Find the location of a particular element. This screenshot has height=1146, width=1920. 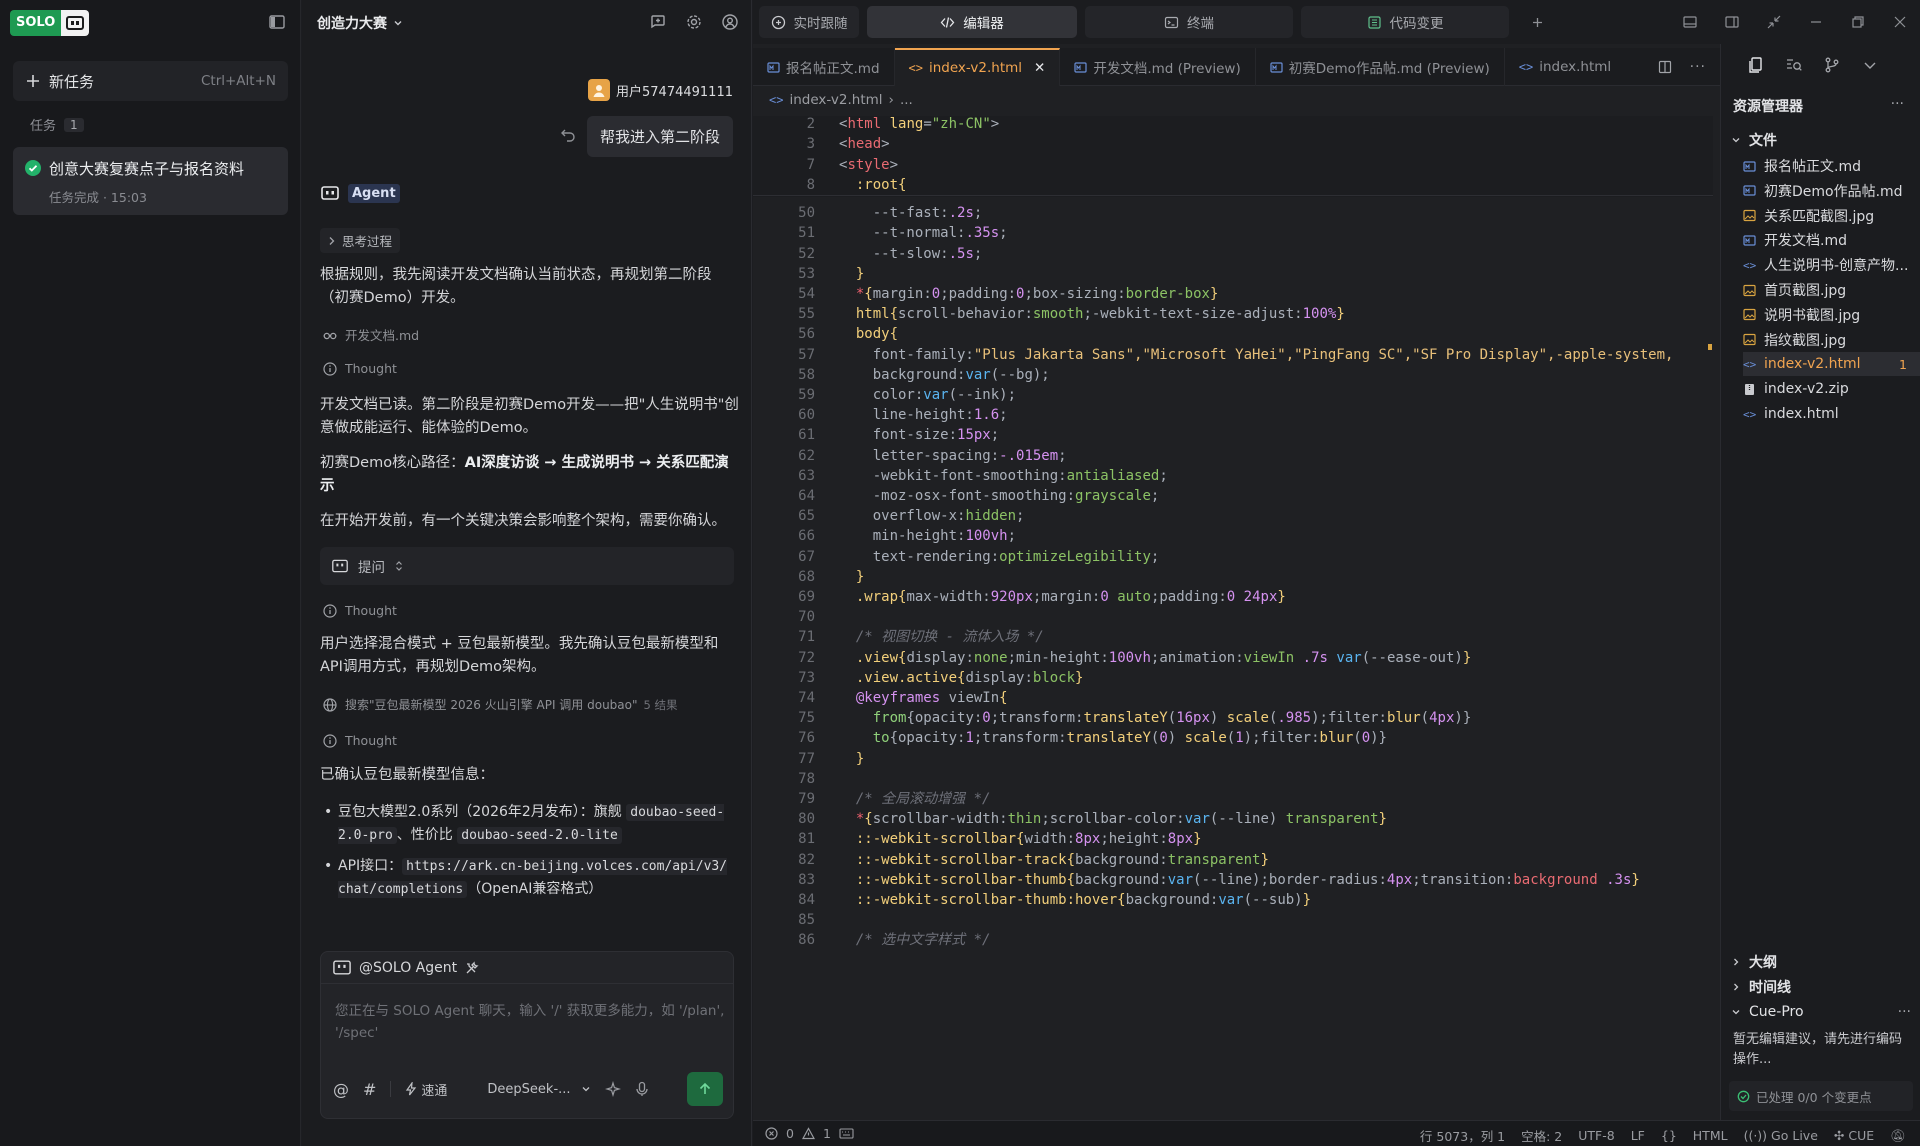

file-tree-item: 初赛Demo作品帖.md is located at coordinates (1831, 191).